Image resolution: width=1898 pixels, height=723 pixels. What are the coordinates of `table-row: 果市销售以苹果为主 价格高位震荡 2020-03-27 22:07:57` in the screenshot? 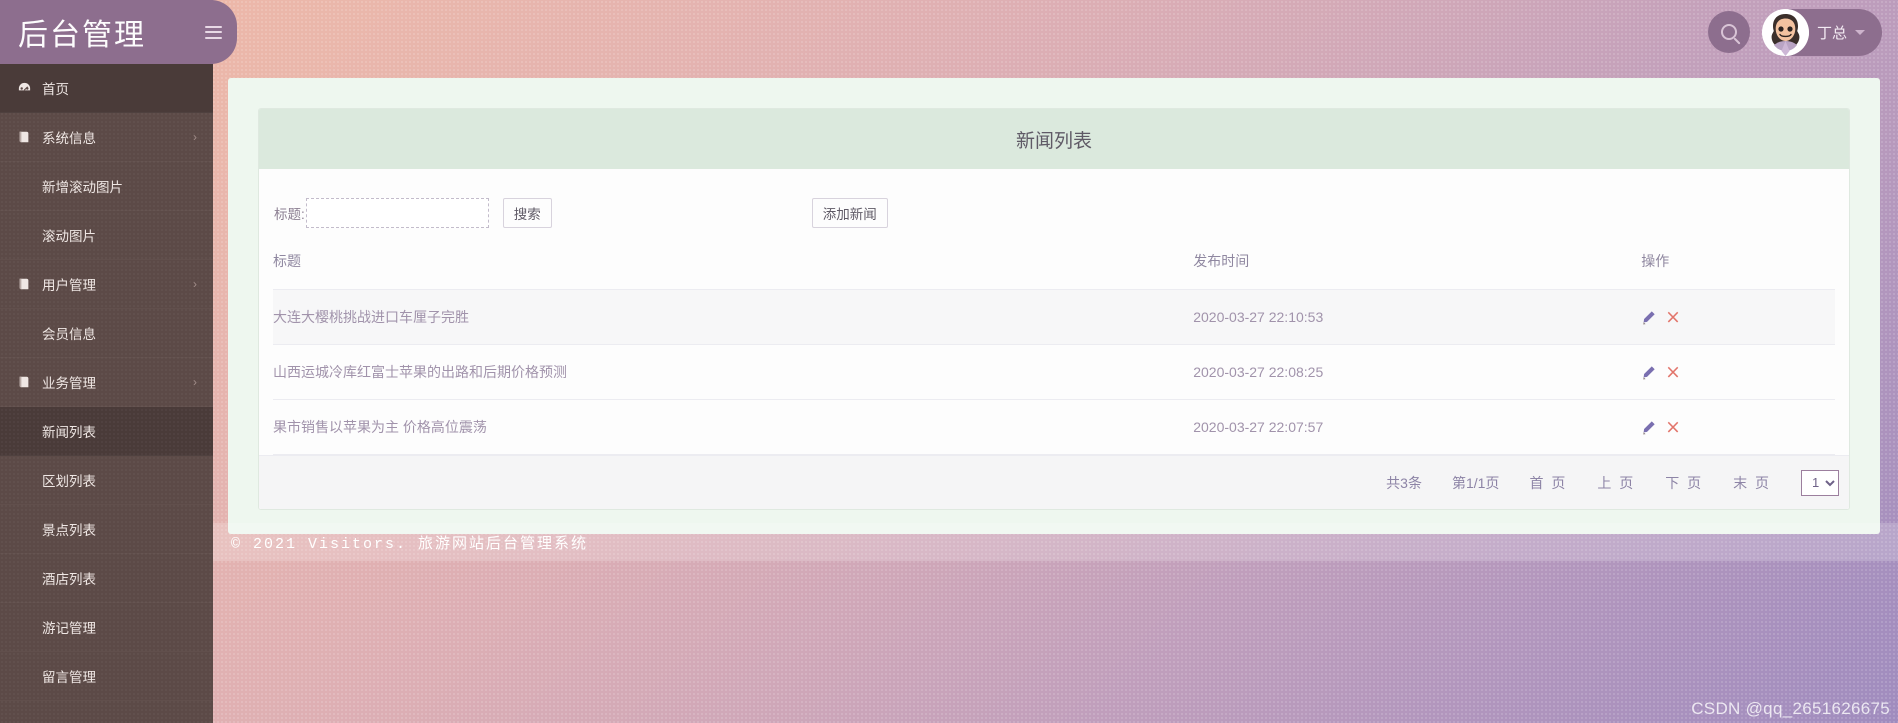 It's located at (1054, 427).